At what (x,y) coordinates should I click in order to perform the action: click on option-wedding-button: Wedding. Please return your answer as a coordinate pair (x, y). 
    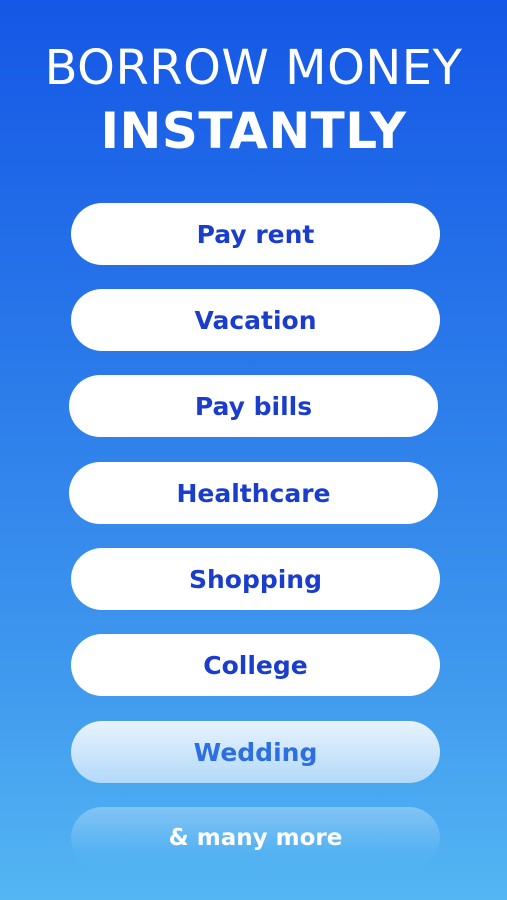
    Looking at the image, I should click on (255, 752).